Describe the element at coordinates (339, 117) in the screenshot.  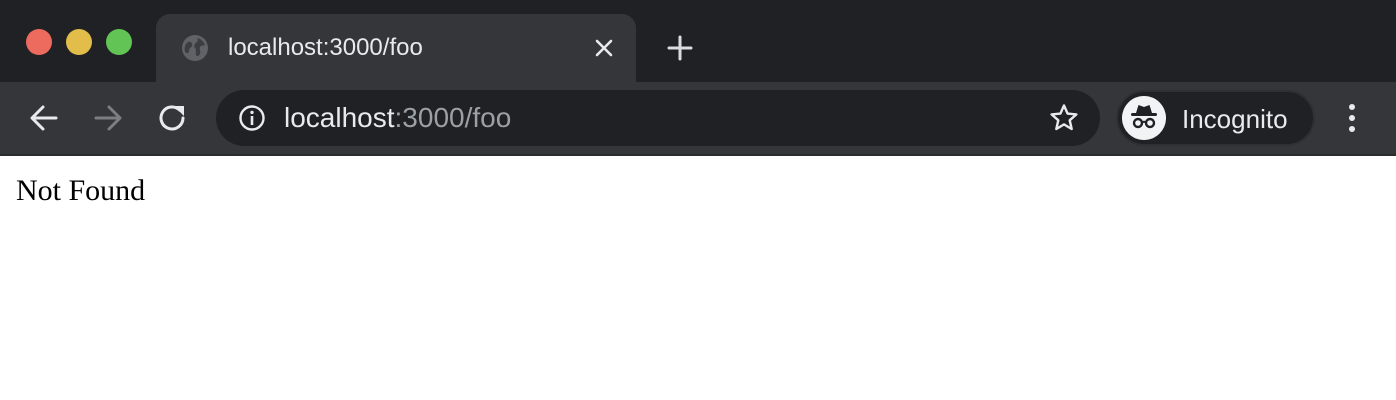
I see `url-host: localhost` at that location.